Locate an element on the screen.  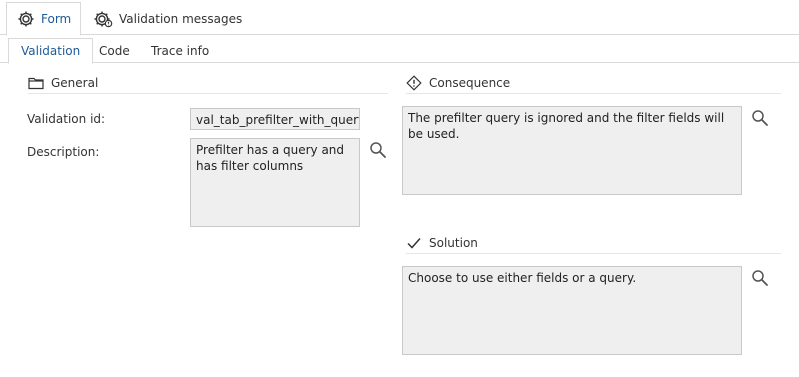
solution-section-title: Solution is located at coordinates (453, 242).